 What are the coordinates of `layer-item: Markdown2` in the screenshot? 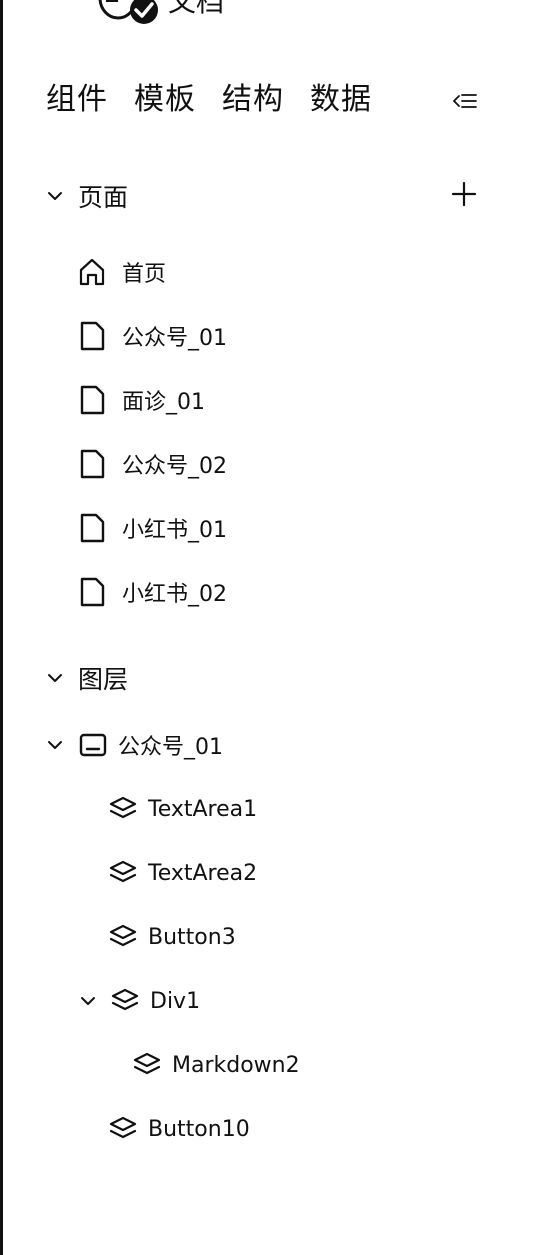 It's located at (216, 1065).